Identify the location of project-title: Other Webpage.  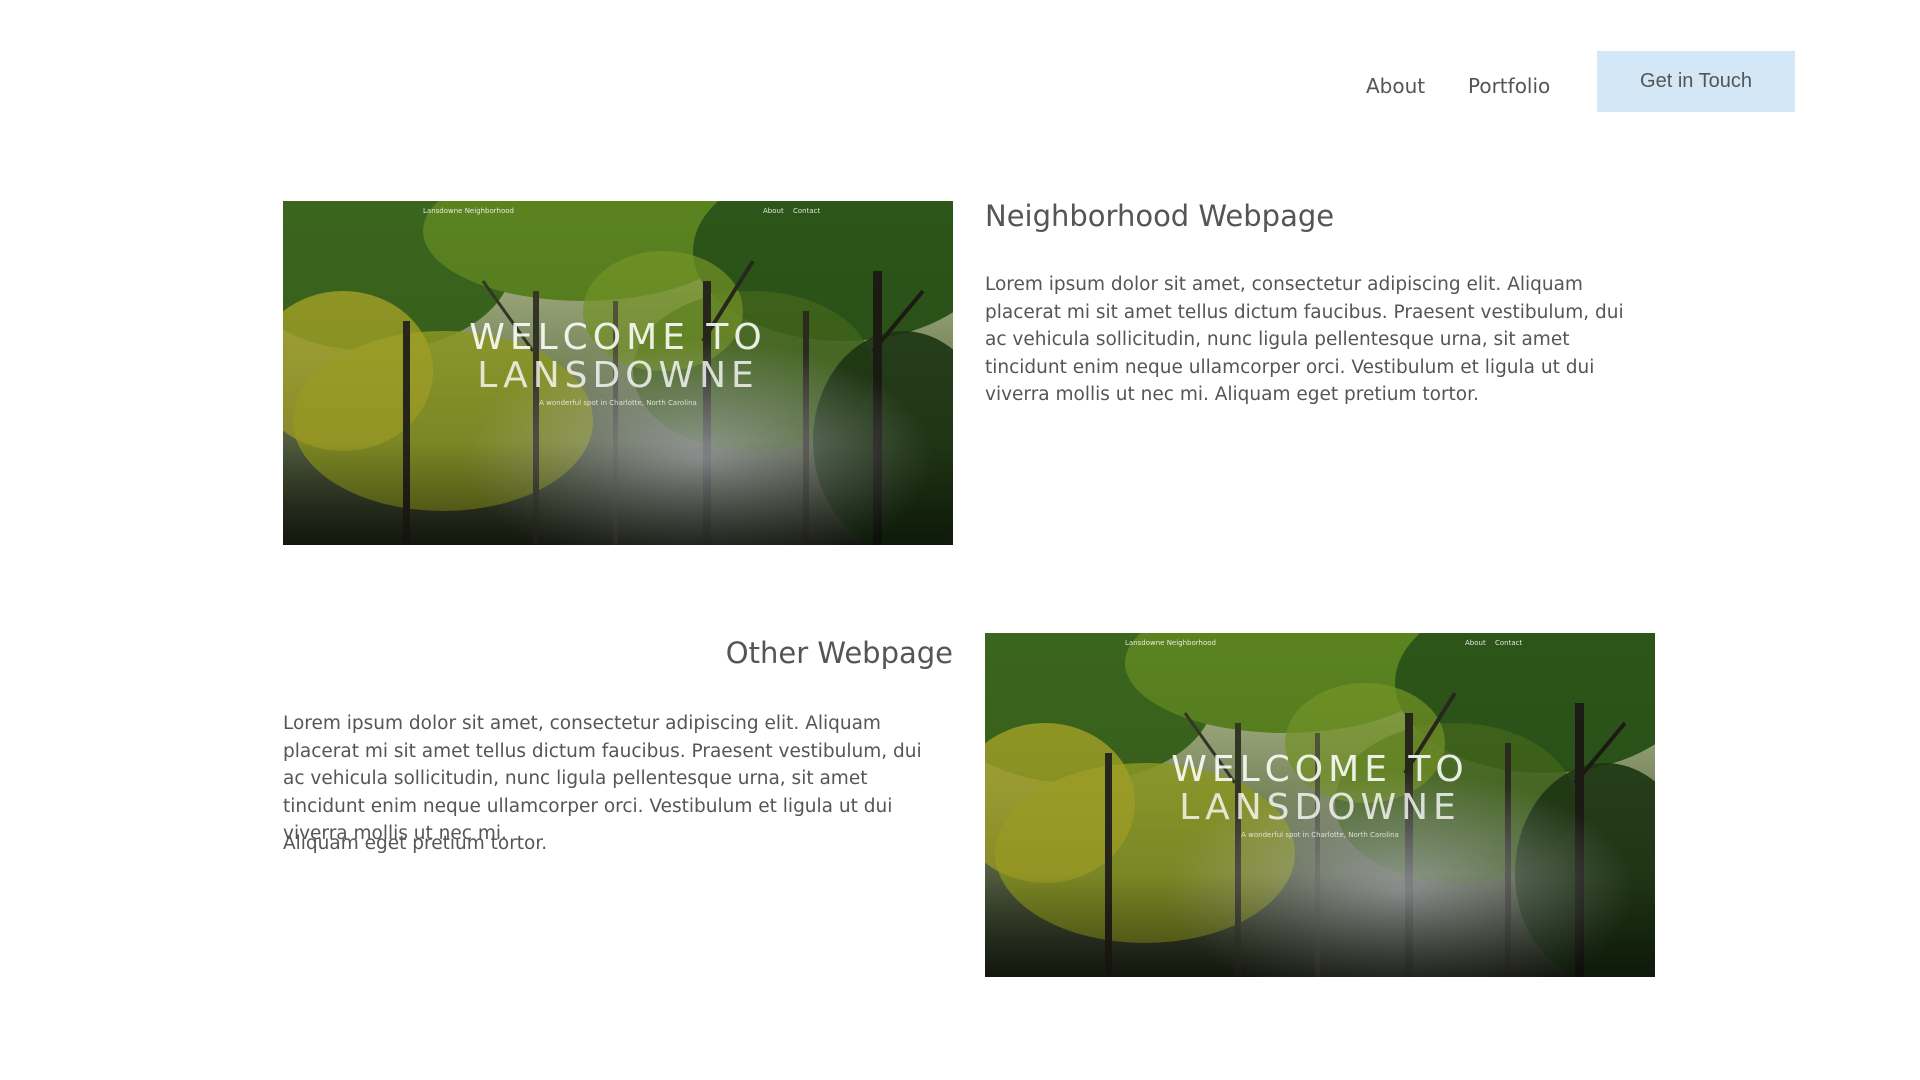
(839, 653).